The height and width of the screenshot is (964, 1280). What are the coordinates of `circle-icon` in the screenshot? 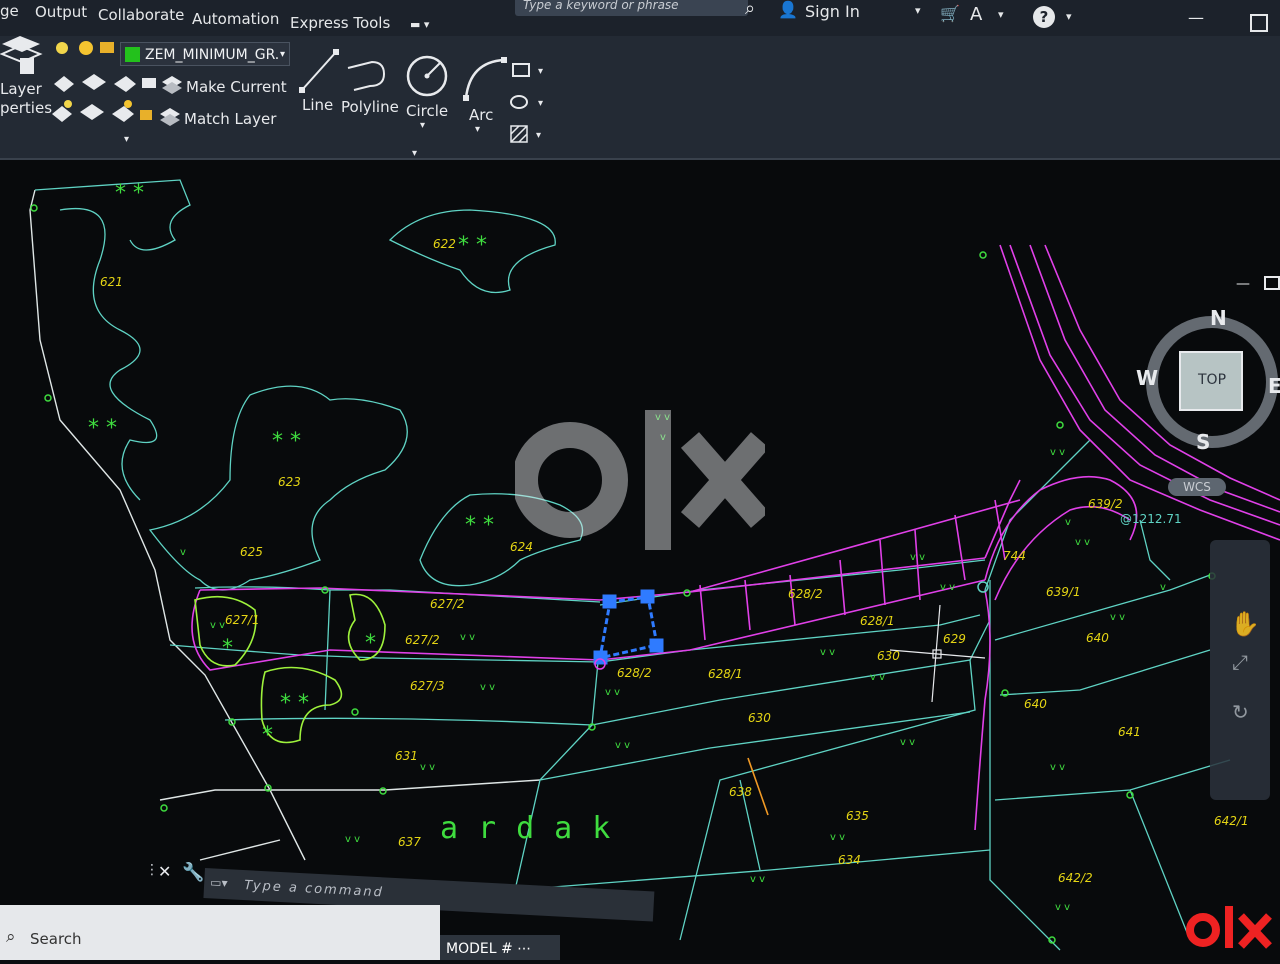 It's located at (427, 76).